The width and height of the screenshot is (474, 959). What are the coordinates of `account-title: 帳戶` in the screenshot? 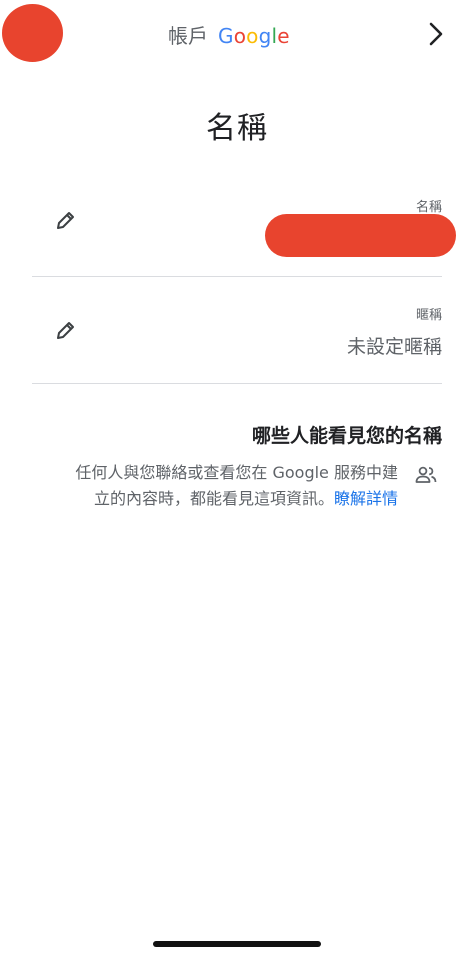 It's located at (188, 36).